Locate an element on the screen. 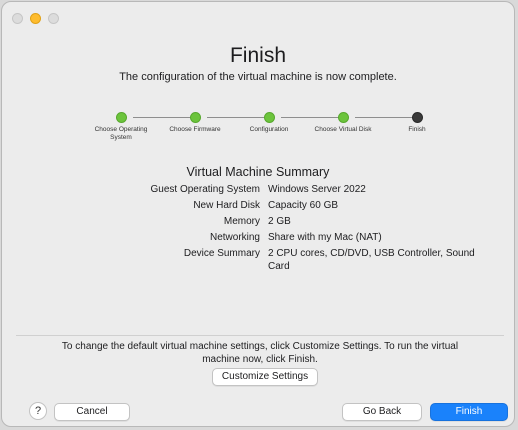  footer-divider is located at coordinates (260, 335).